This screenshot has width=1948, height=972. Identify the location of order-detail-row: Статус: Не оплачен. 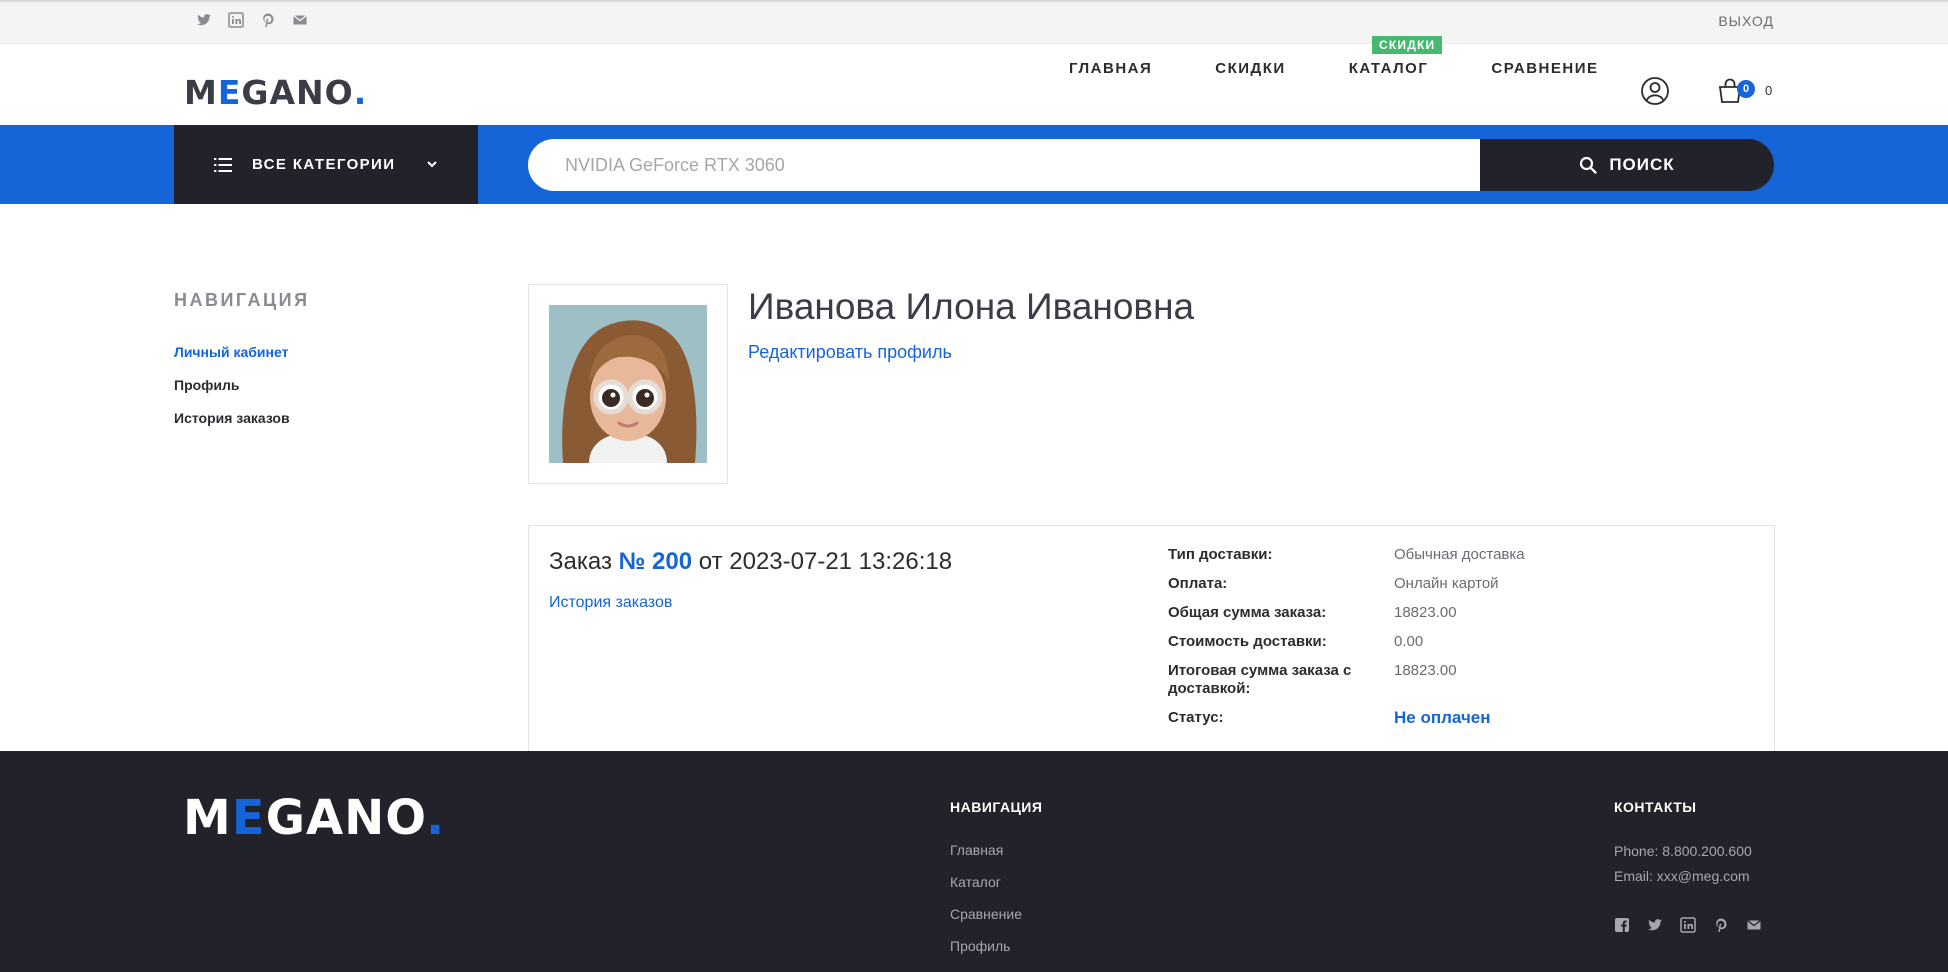
(1346, 718).